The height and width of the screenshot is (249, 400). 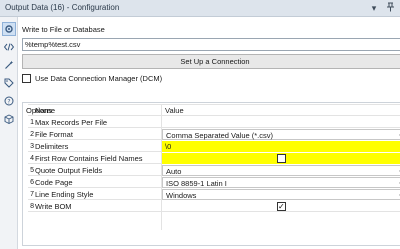 I want to click on dcm-label: Use Data Connection Manager (DCM), so click(x=99, y=78).